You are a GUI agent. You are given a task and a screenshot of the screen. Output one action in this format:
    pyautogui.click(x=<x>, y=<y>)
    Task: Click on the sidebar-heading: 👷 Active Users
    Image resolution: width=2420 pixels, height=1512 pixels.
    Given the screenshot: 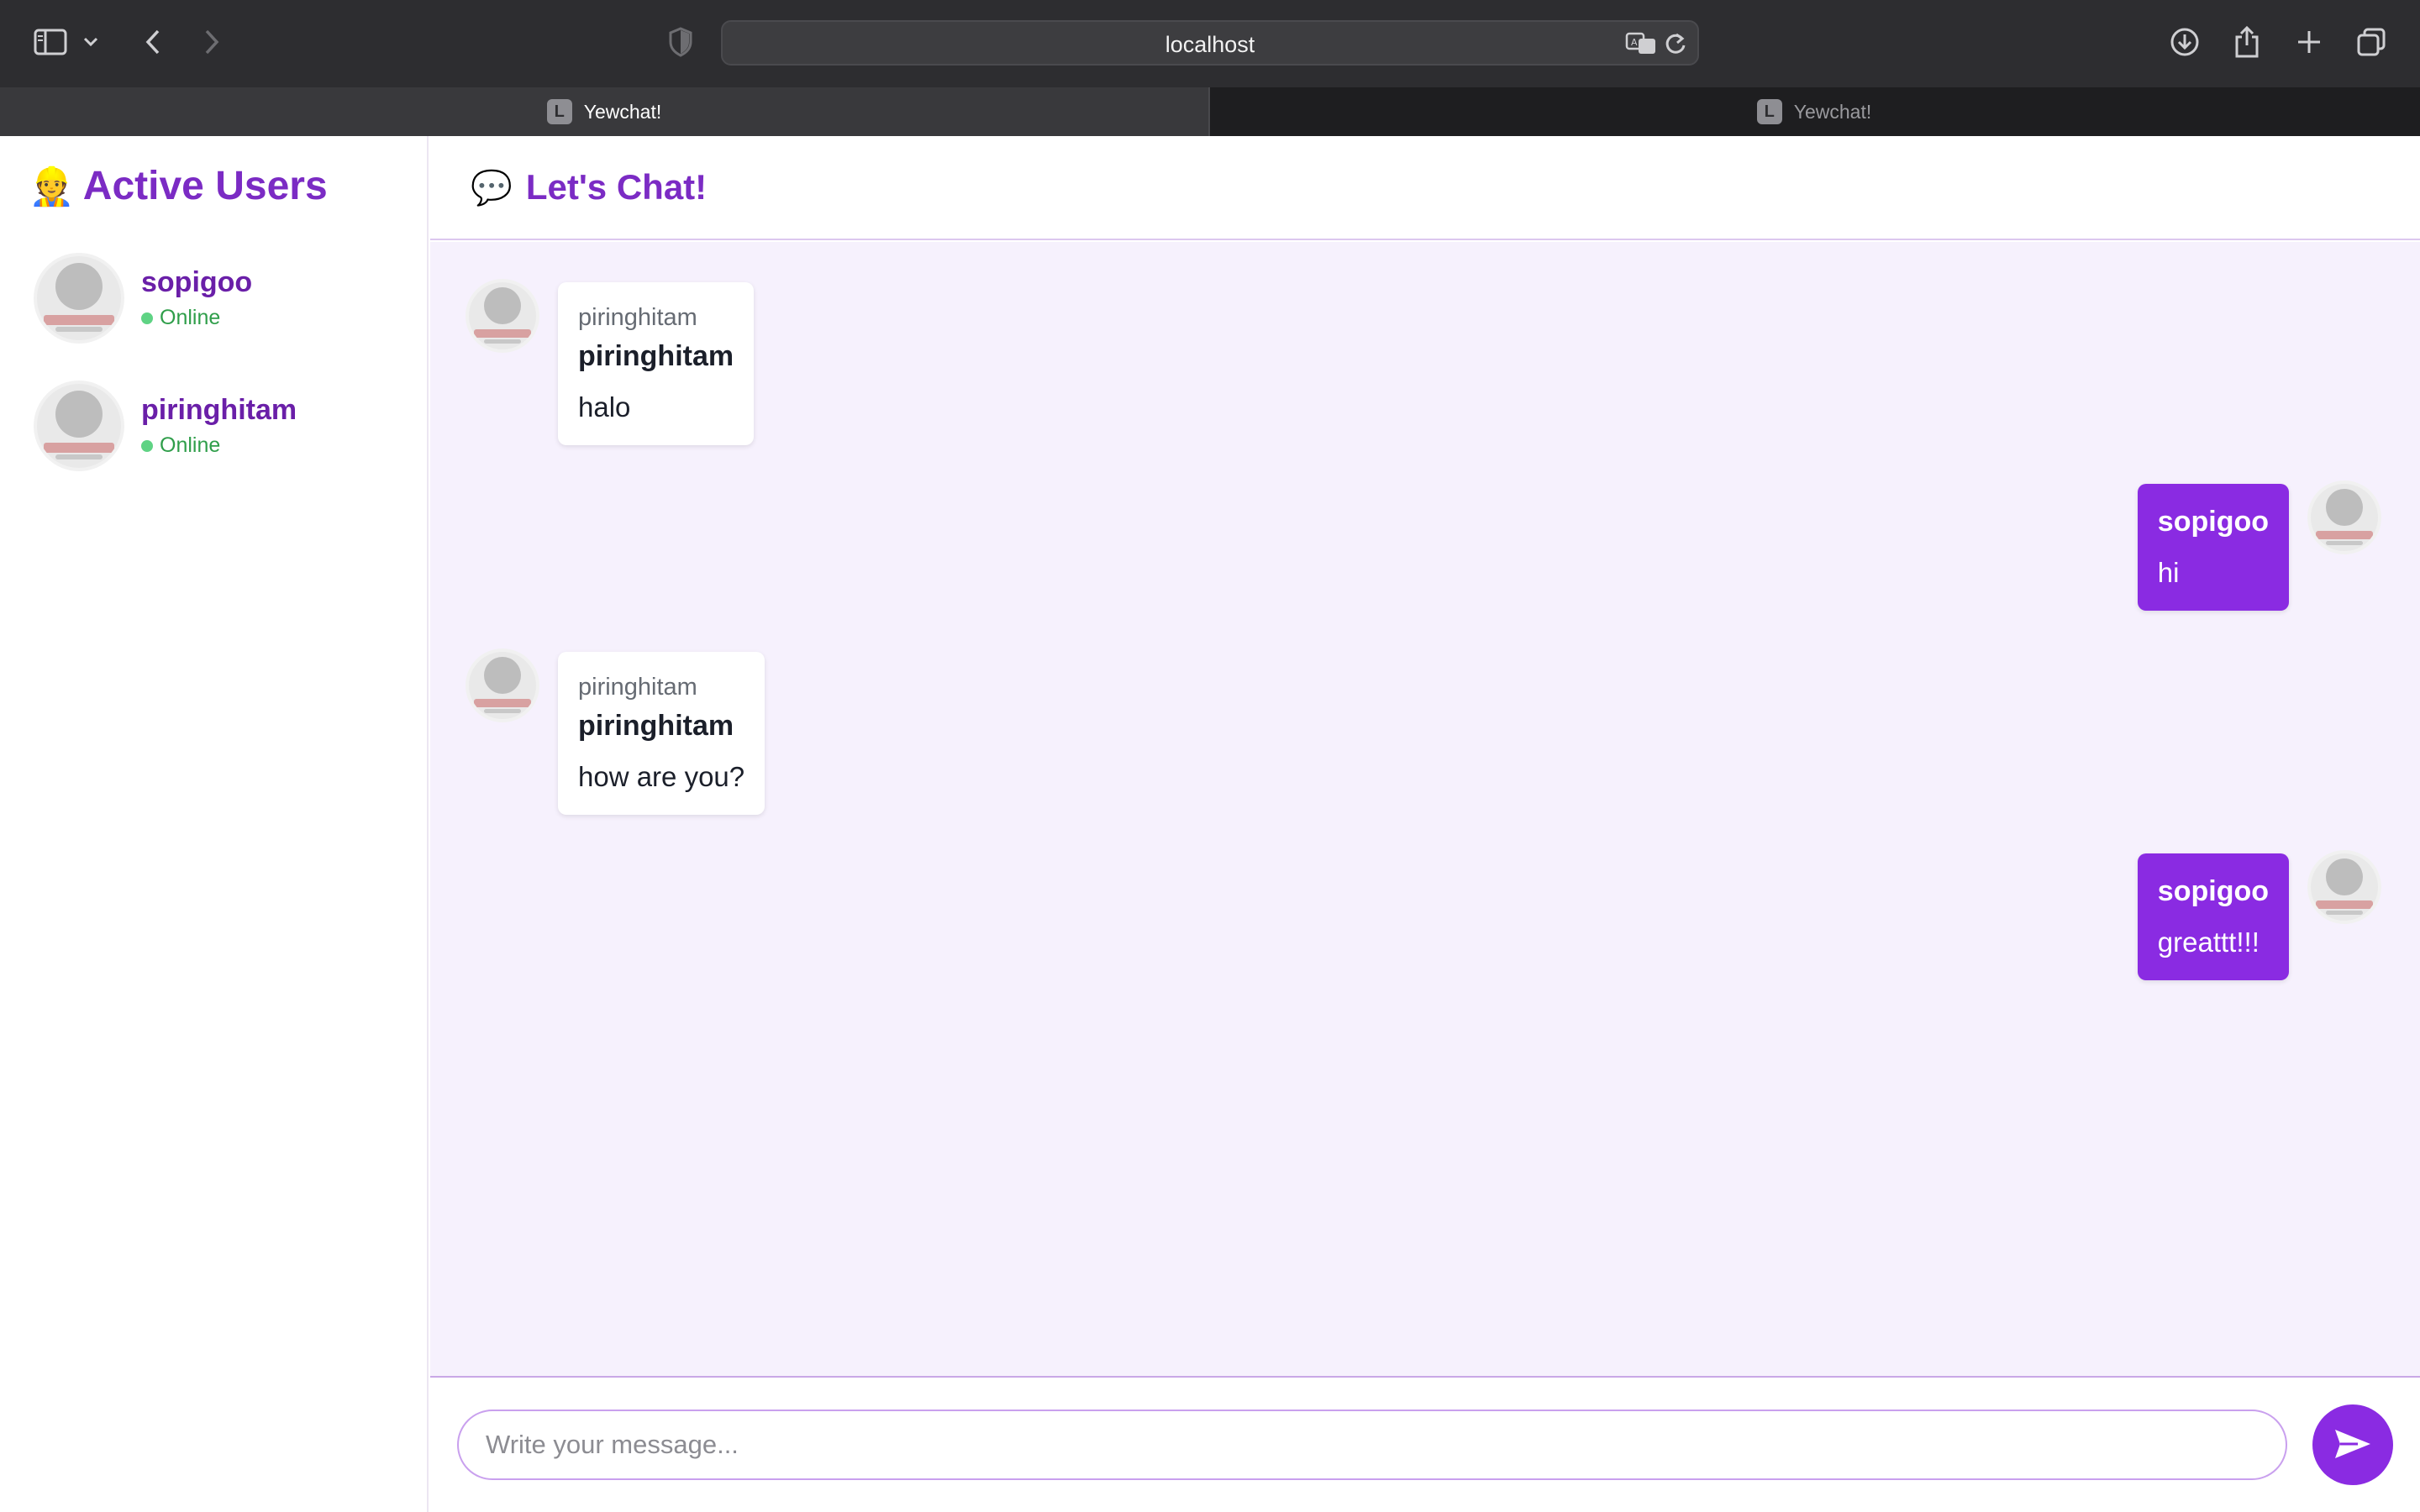 What is the action you would take?
    pyautogui.click(x=178, y=186)
    